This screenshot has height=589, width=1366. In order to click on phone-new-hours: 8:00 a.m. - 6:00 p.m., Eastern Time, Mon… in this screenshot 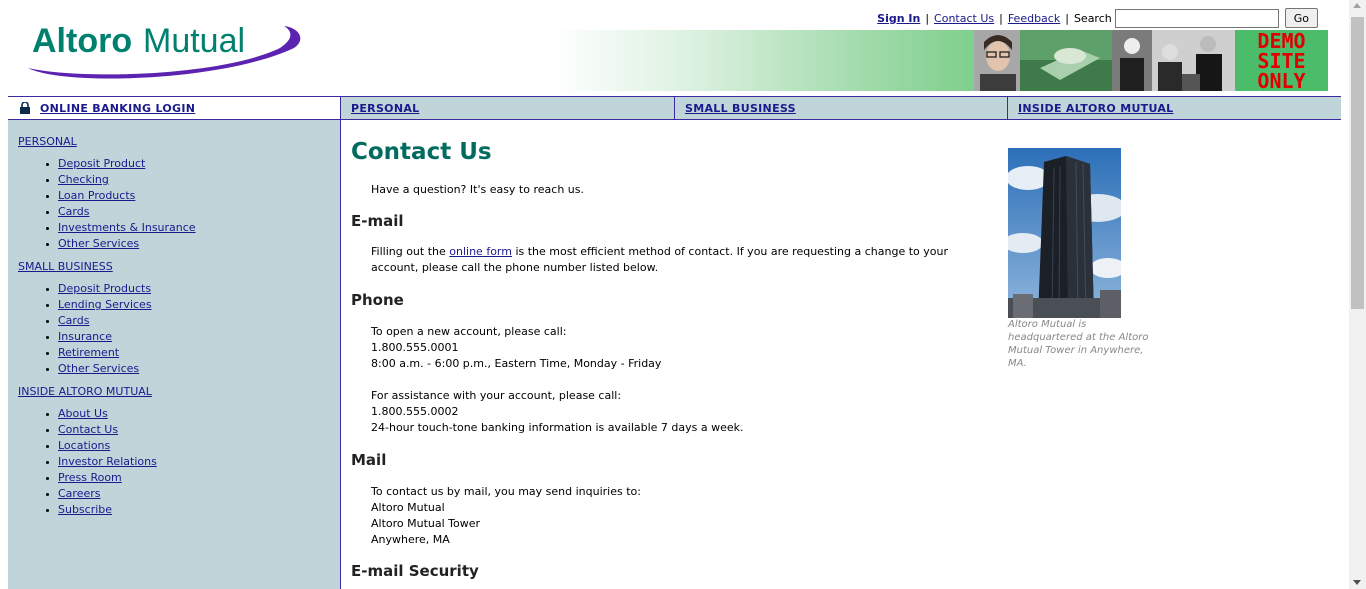, I will do `click(516, 363)`.